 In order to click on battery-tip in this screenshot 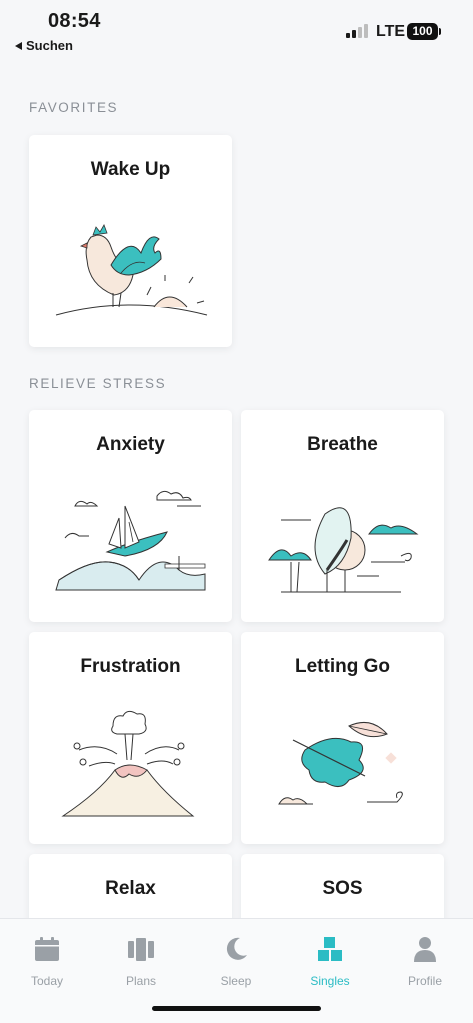, I will do `click(440, 31)`.